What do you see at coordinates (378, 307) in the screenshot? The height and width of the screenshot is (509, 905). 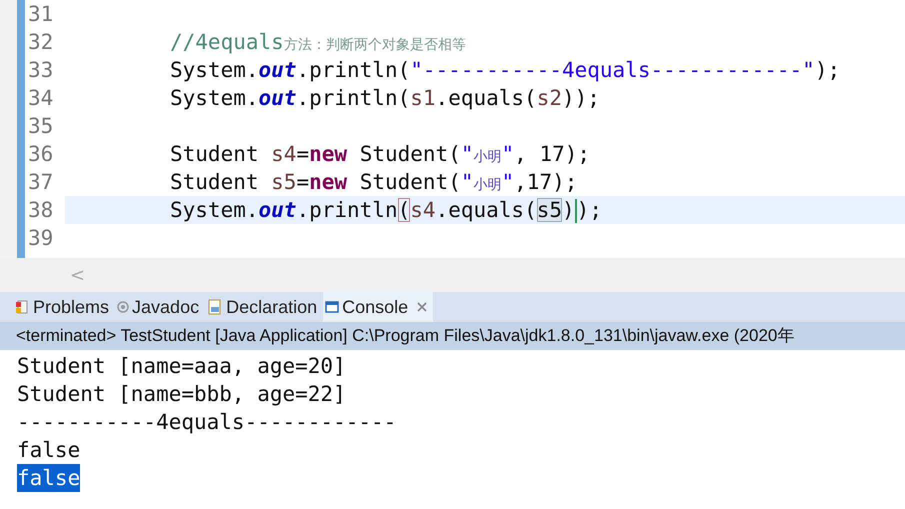 I see `panel-tab: Console` at bounding box center [378, 307].